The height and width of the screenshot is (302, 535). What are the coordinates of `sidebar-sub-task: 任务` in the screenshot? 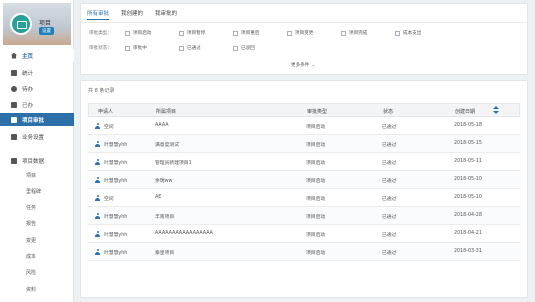 It's located at (37, 207).